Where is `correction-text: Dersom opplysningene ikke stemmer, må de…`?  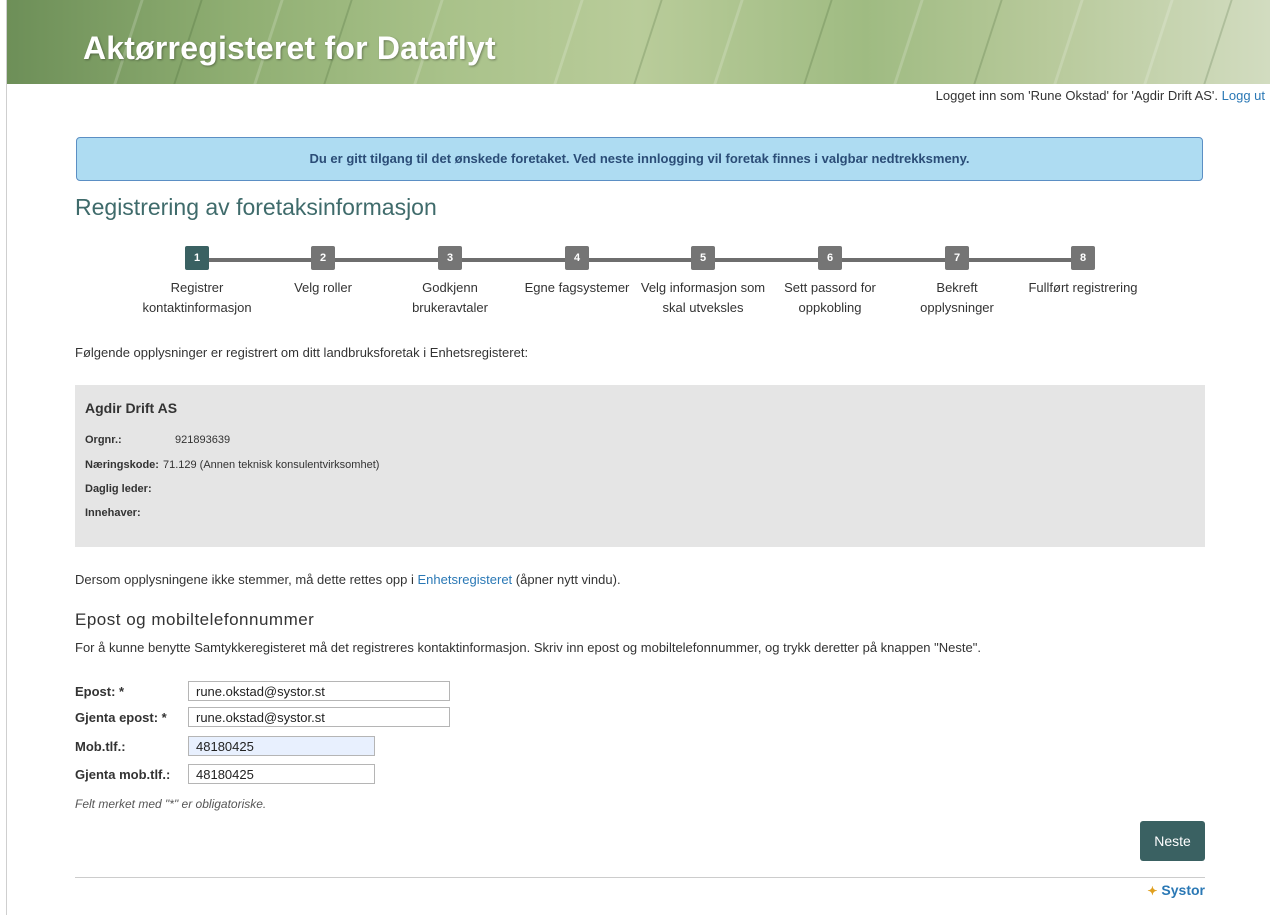
correction-text: Dersom opplysningene ikke stemmer, må de… is located at coordinates (348, 579).